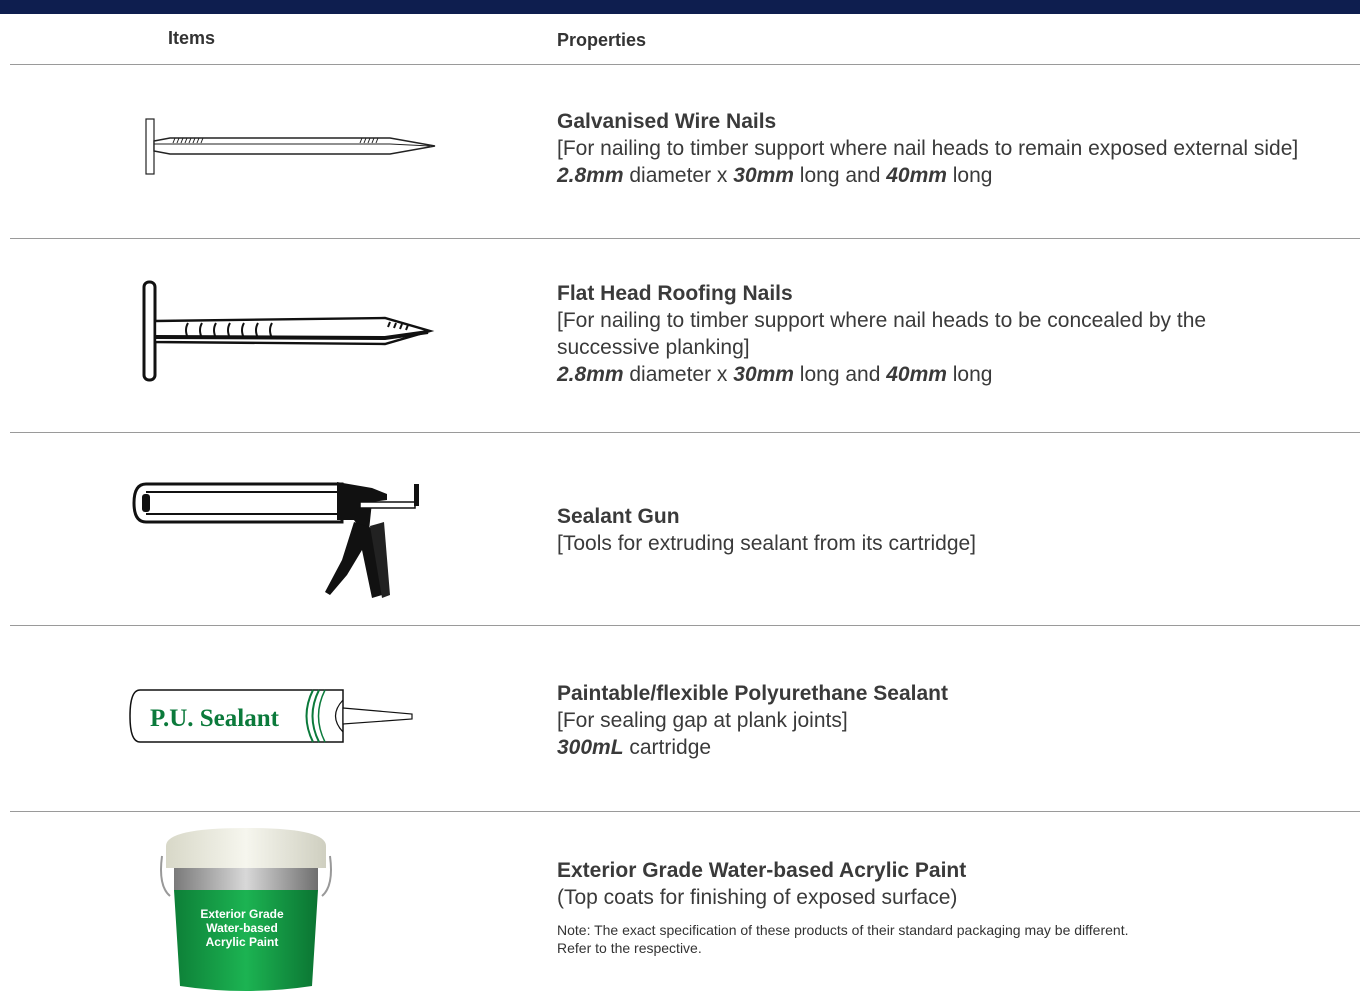  I want to click on bucket-label-line: Water-based, so click(242, 928).